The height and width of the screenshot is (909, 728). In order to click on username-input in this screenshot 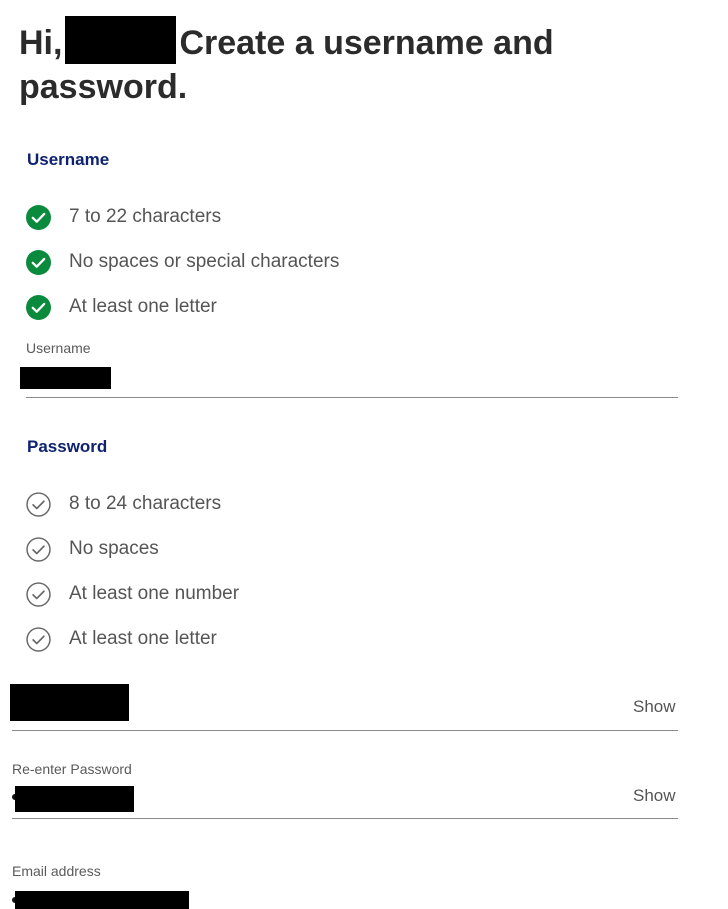, I will do `click(65, 378)`.